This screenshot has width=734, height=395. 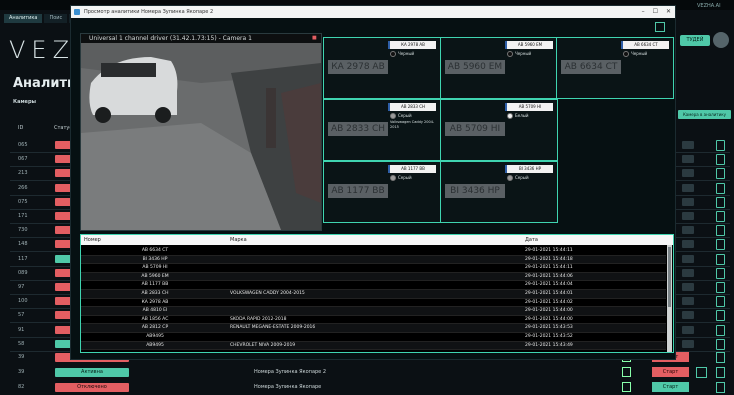 What do you see at coordinates (373, 268) in the screenshot?
I see `table-row: АВ 5709 НІ 29-01-2021 15:44:11` at bounding box center [373, 268].